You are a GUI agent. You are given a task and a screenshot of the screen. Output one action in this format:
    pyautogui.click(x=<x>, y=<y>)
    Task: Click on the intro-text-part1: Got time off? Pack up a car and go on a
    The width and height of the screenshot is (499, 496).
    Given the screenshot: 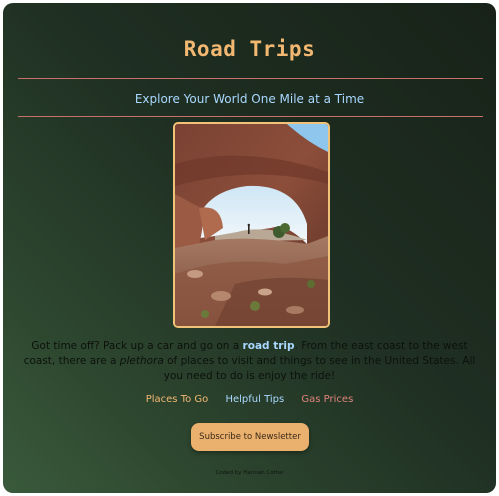 What is the action you would take?
    pyautogui.click(x=137, y=346)
    